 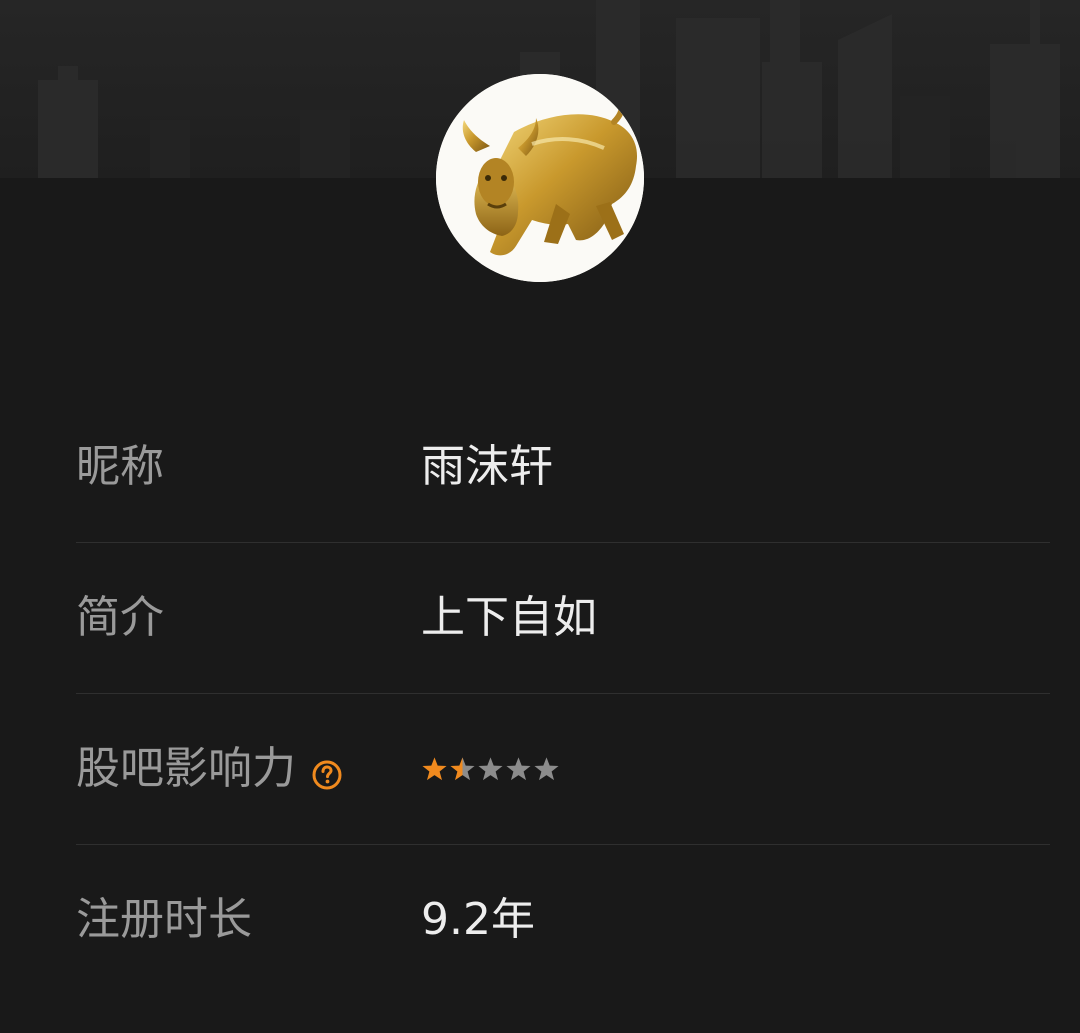 What do you see at coordinates (563, 769) in the screenshot?
I see `influence-row: 股吧影响力` at bounding box center [563, 769].